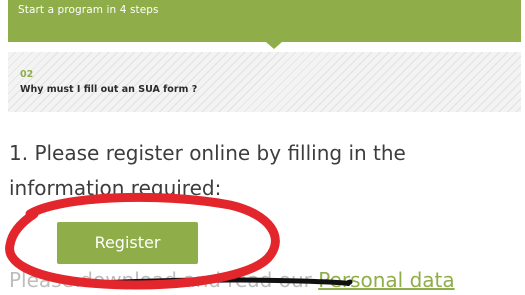  Describe the element at coordinates (88, 10) in the screenshot. I see `step-header-title: Start a program in 4 steps` at that location.